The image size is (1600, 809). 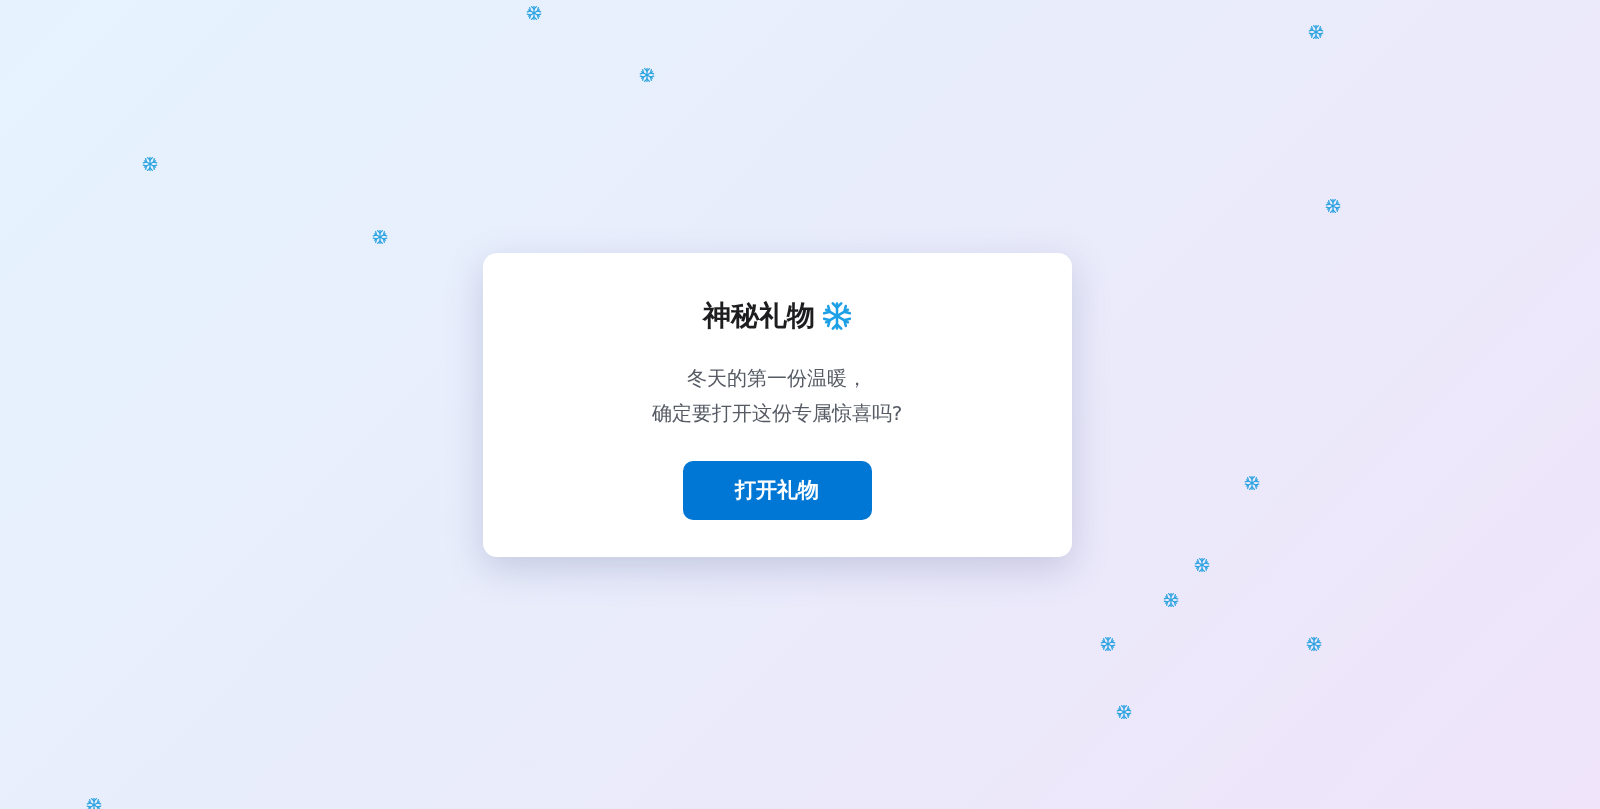 I want to click on dialog-title: 神秘礼物, so click(x=759, y=315).